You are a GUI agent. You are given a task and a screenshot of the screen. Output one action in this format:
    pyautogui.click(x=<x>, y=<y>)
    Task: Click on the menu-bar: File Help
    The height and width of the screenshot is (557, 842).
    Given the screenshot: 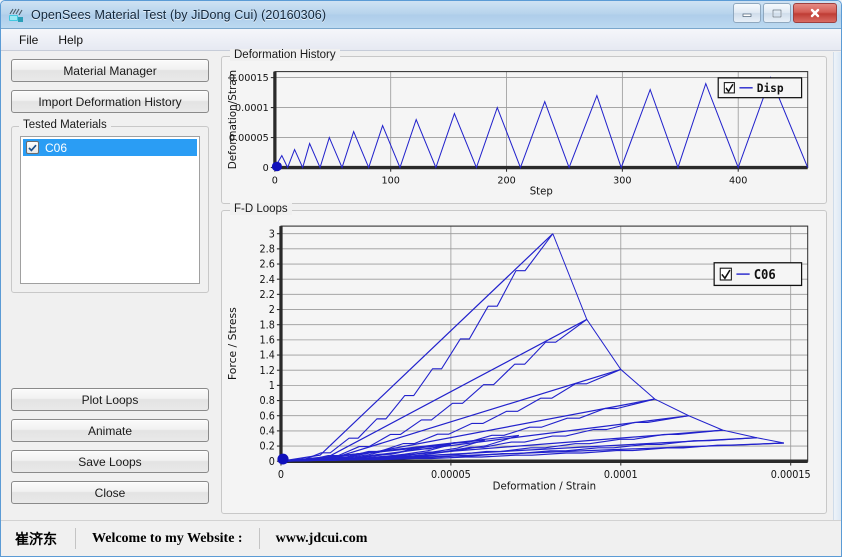 What is the action you would take?
    pyautogui.click(x=421, y=40)
    